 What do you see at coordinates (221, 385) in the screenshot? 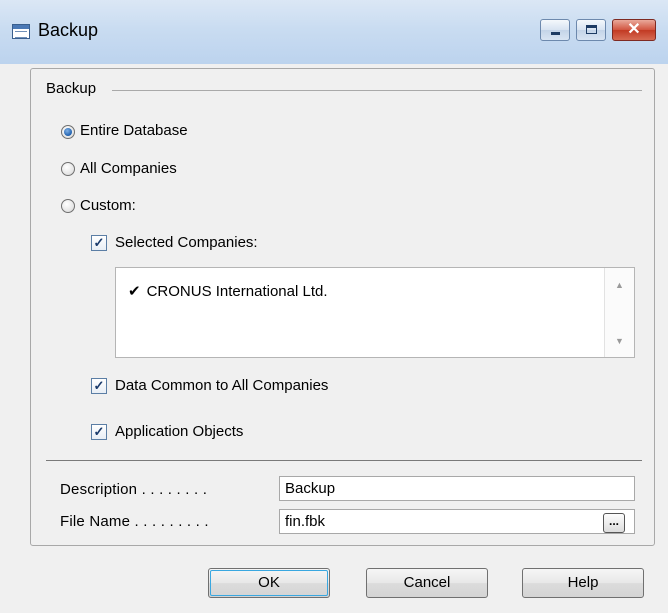
I see `data-common-label: Data Common to All Companies` at bounding box center [221, 385].